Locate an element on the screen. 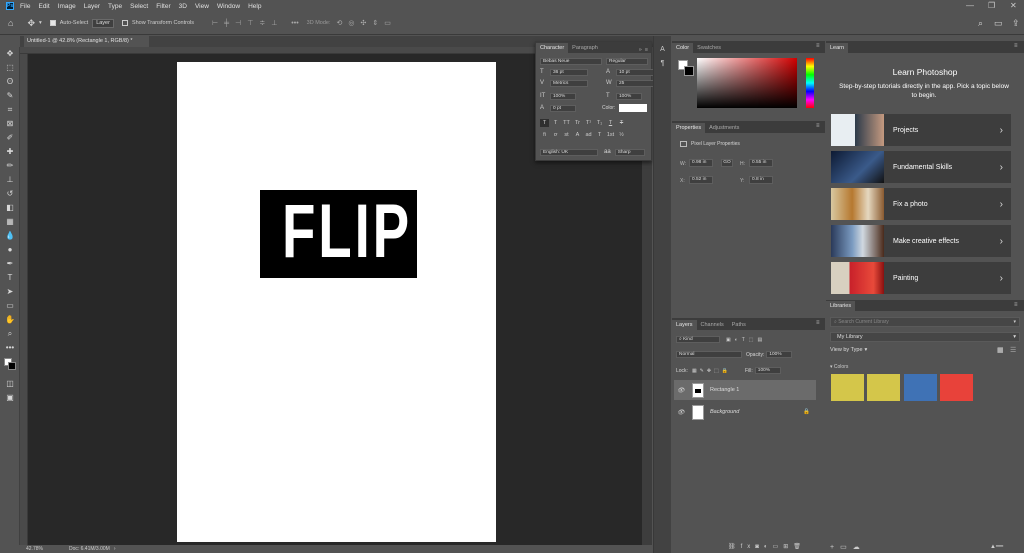 Image resolution: width=1024 pixels, height=553 pixels. width-field: 0.98 in is located at coordinates (701, 163).